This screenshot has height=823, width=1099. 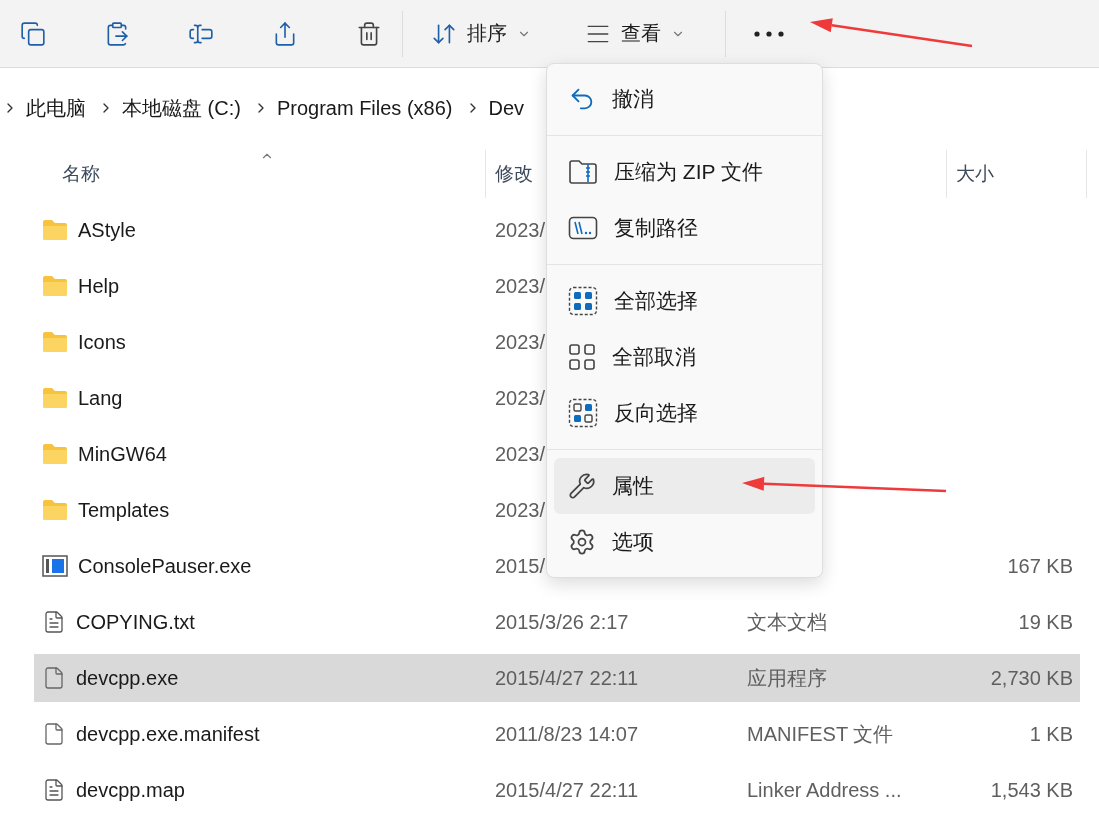 I want to click on sort-button: 排序, so click(x=481, y=33).